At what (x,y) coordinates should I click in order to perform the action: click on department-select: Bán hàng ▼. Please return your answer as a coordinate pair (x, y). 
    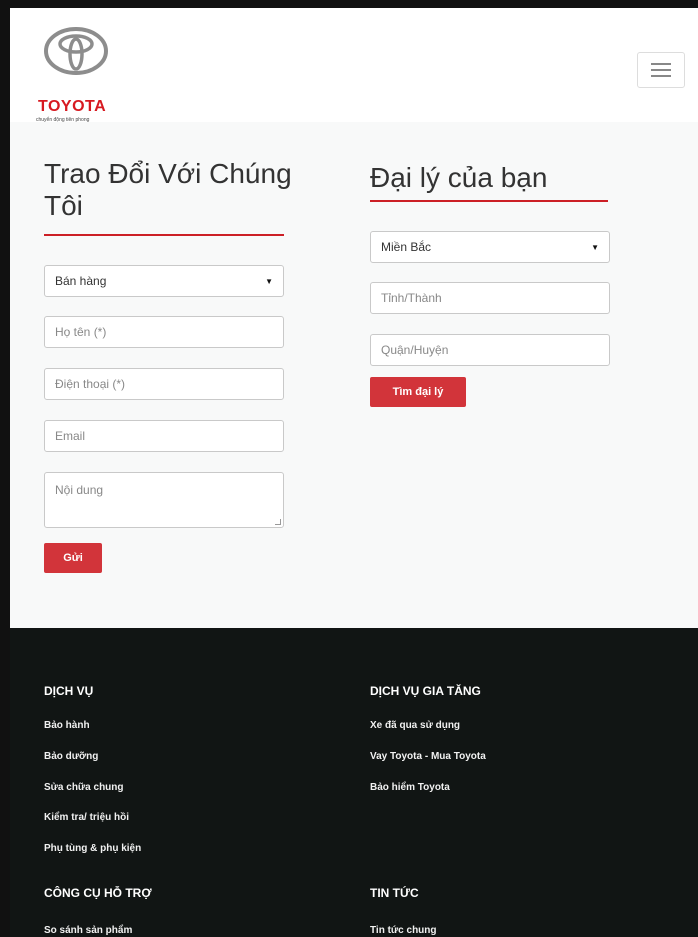
    Looking at the image, I should click on (164, 281).